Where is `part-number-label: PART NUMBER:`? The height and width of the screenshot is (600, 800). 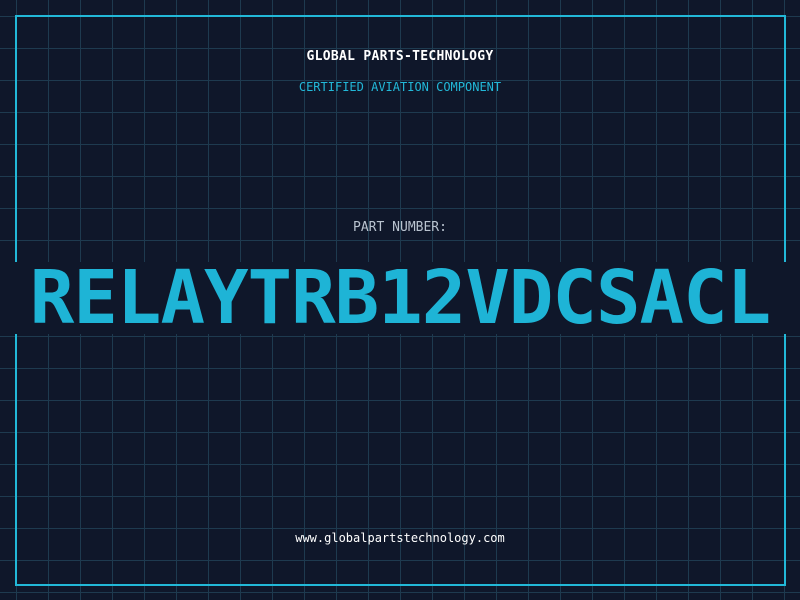 part-number-label: PART NUMBER: is located at coordinates (400, 227).